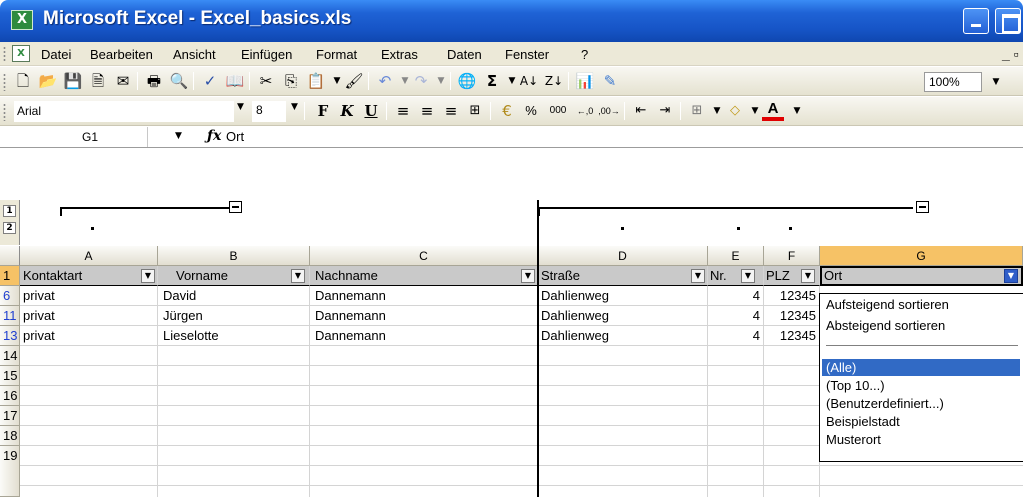 This screenshot has height=497, width=1023. Describe the element at coordinates (154, 81) in the screenshot. I see `print-icon: 🖶` at that location.